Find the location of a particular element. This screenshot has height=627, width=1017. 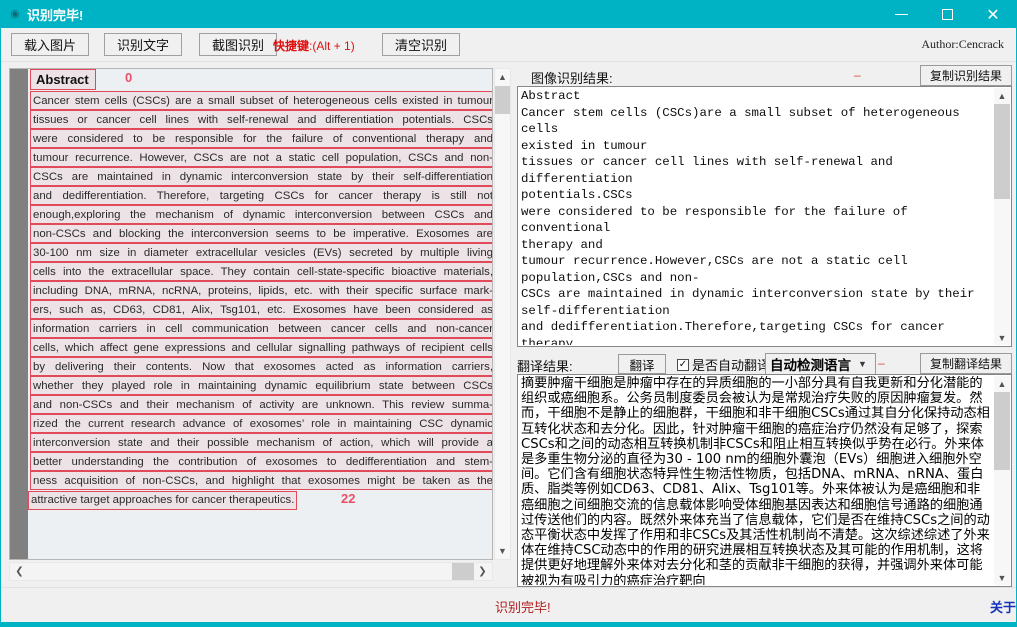

load-image-button: 载入图片 is located at coordinates (50, 44).